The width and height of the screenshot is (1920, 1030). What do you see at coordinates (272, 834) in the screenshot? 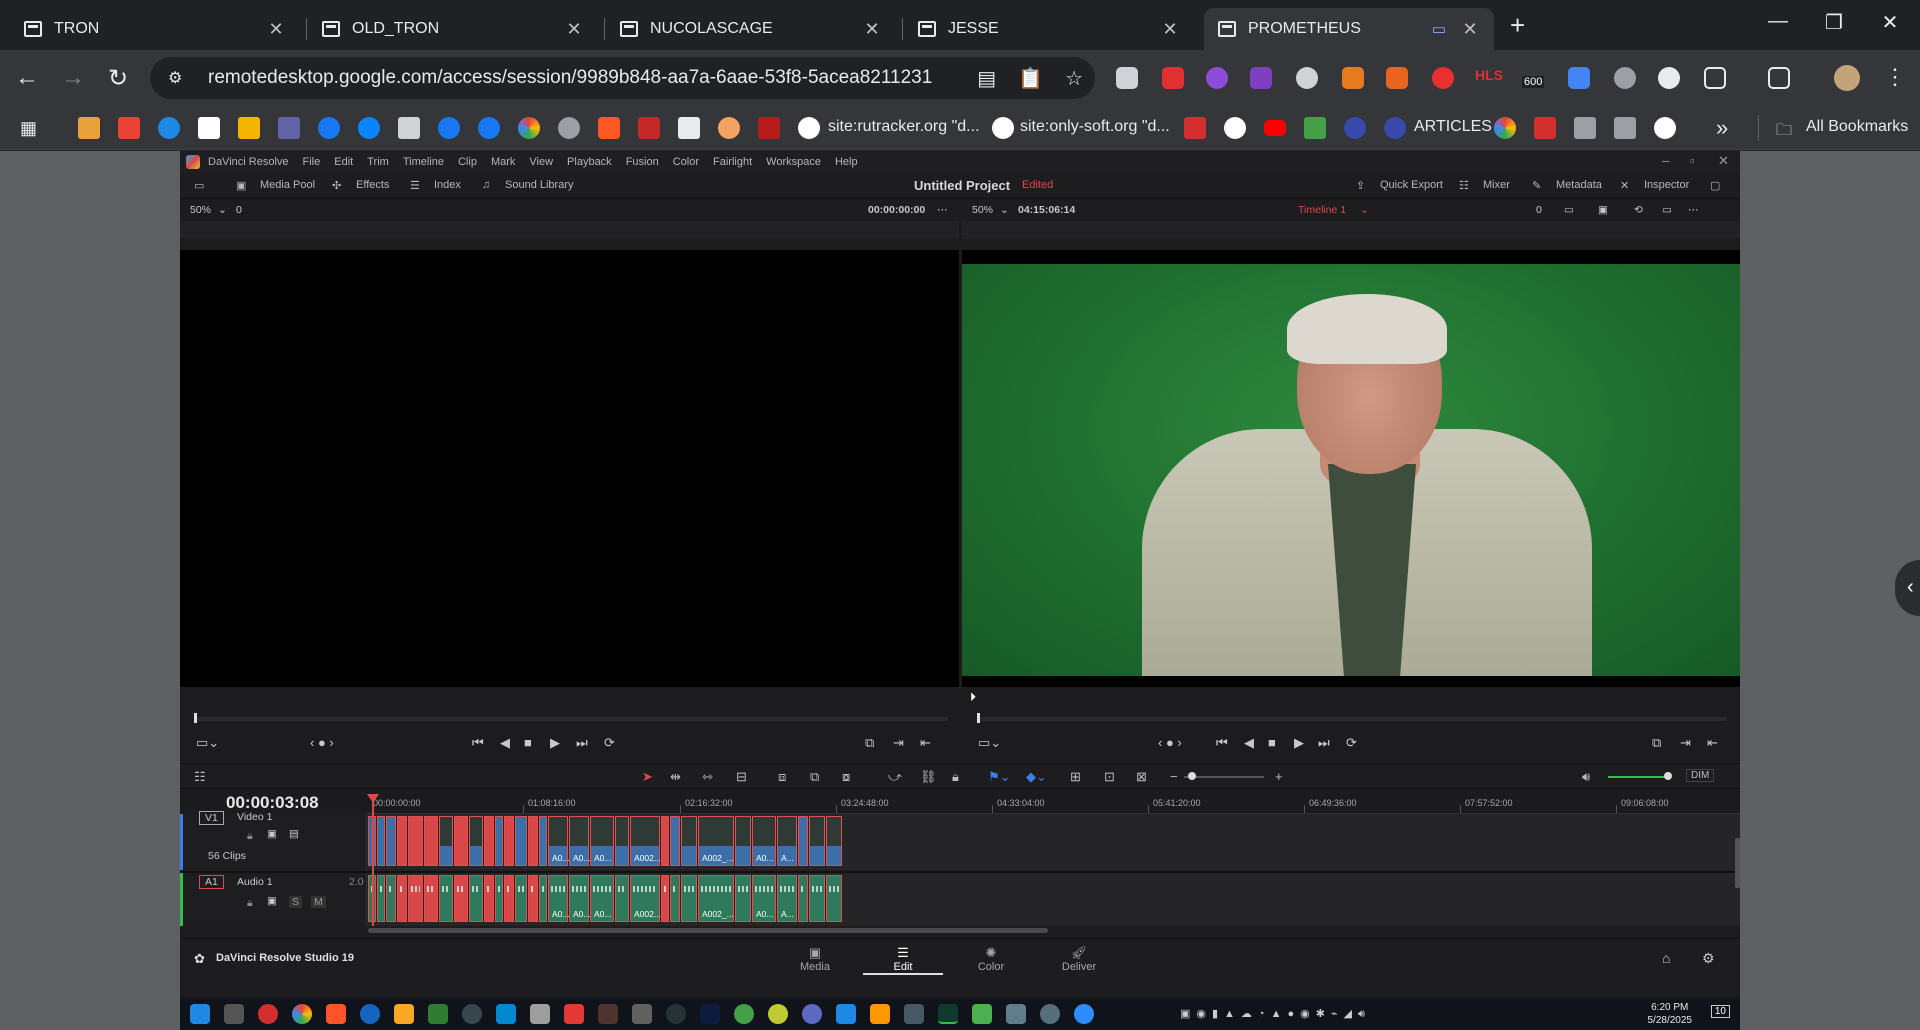
I see `auto-select-icon: ▣` at bounding box center [272, 834].